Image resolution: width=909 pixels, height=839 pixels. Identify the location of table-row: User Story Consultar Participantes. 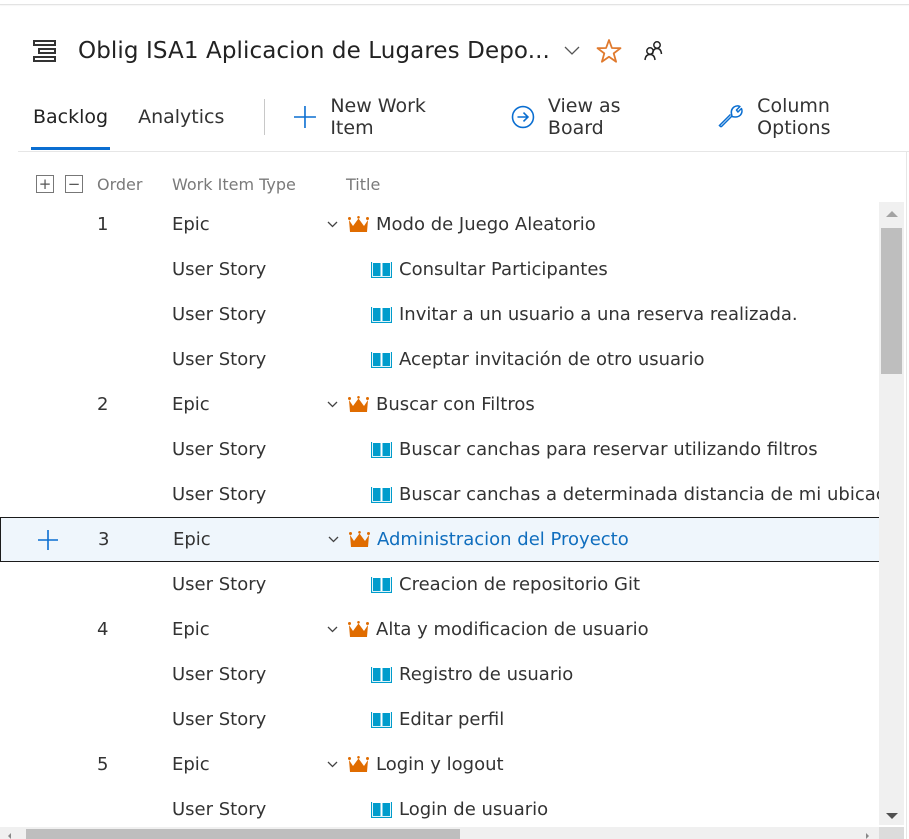
(439, 269).